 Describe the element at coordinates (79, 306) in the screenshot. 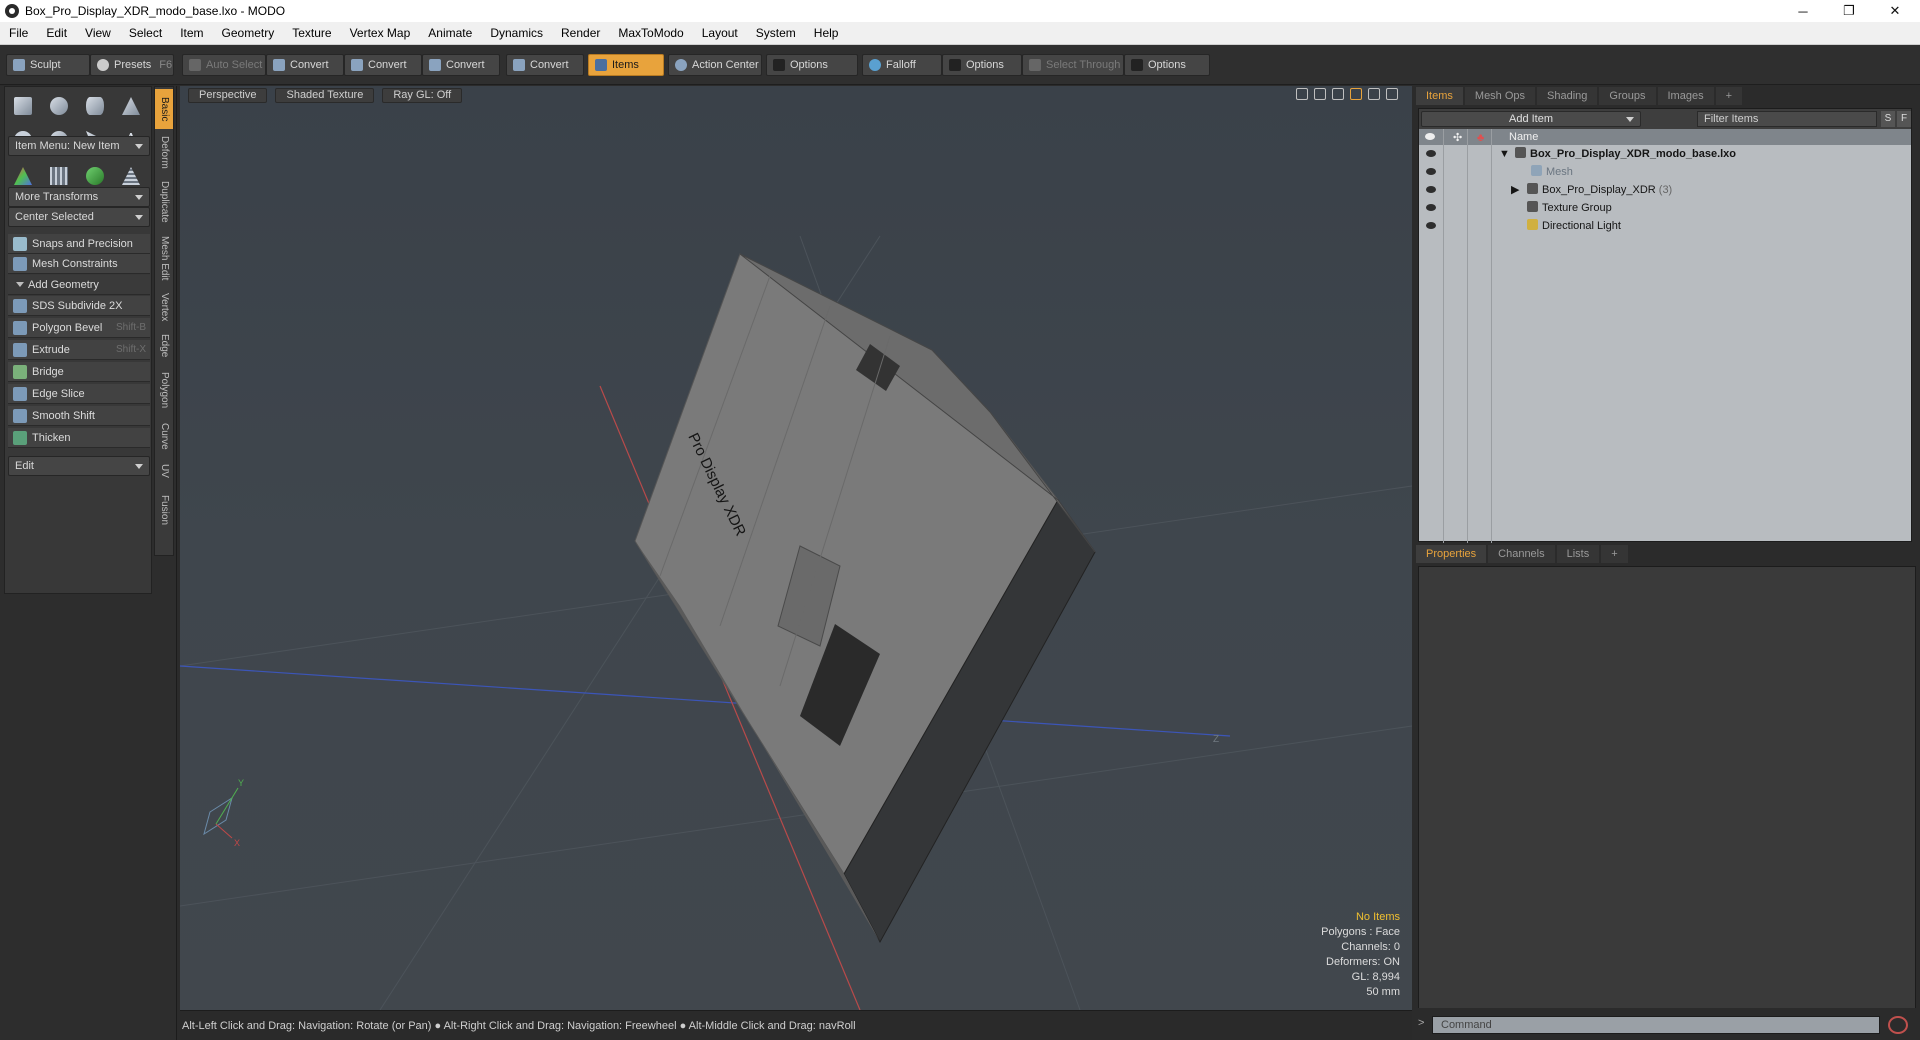

I see `sds-subdivide-button: SDS Subdivide 2X` at that location.